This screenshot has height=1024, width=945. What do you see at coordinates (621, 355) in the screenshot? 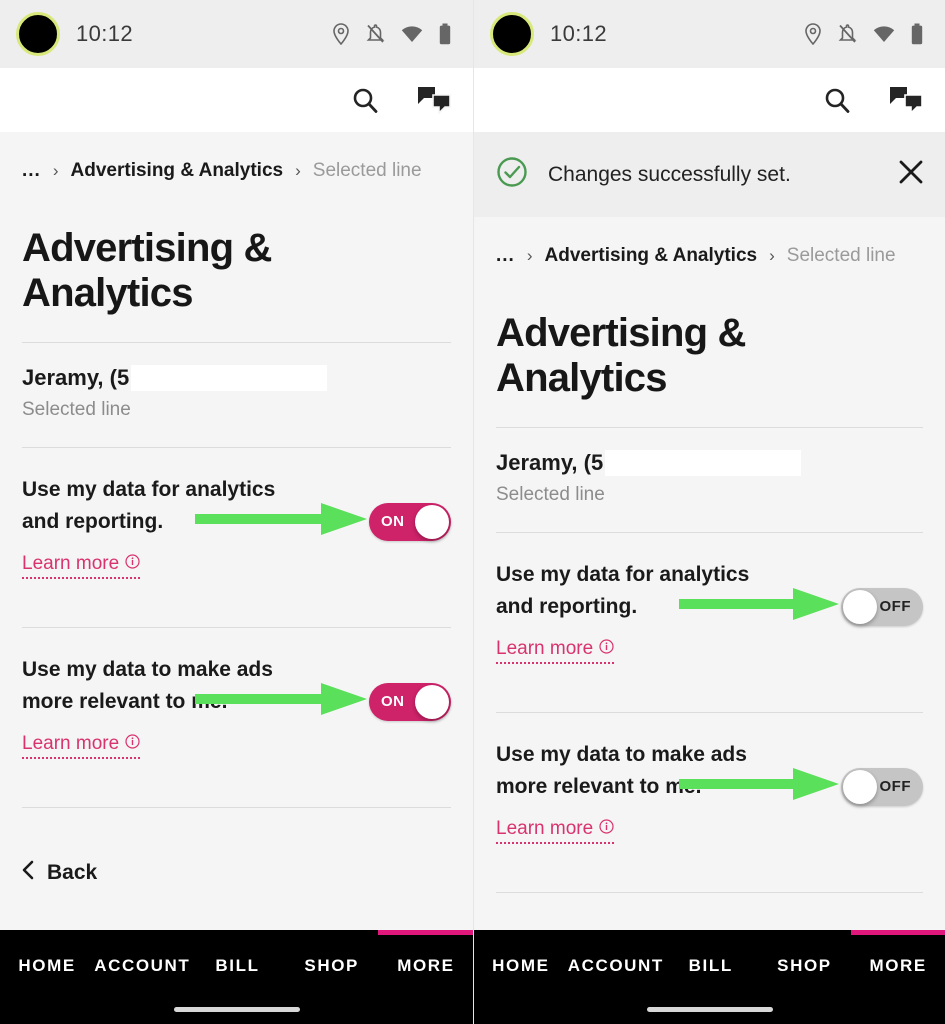
I see `page-title: Advertising & Analytics` at bounding box center [621, 355].